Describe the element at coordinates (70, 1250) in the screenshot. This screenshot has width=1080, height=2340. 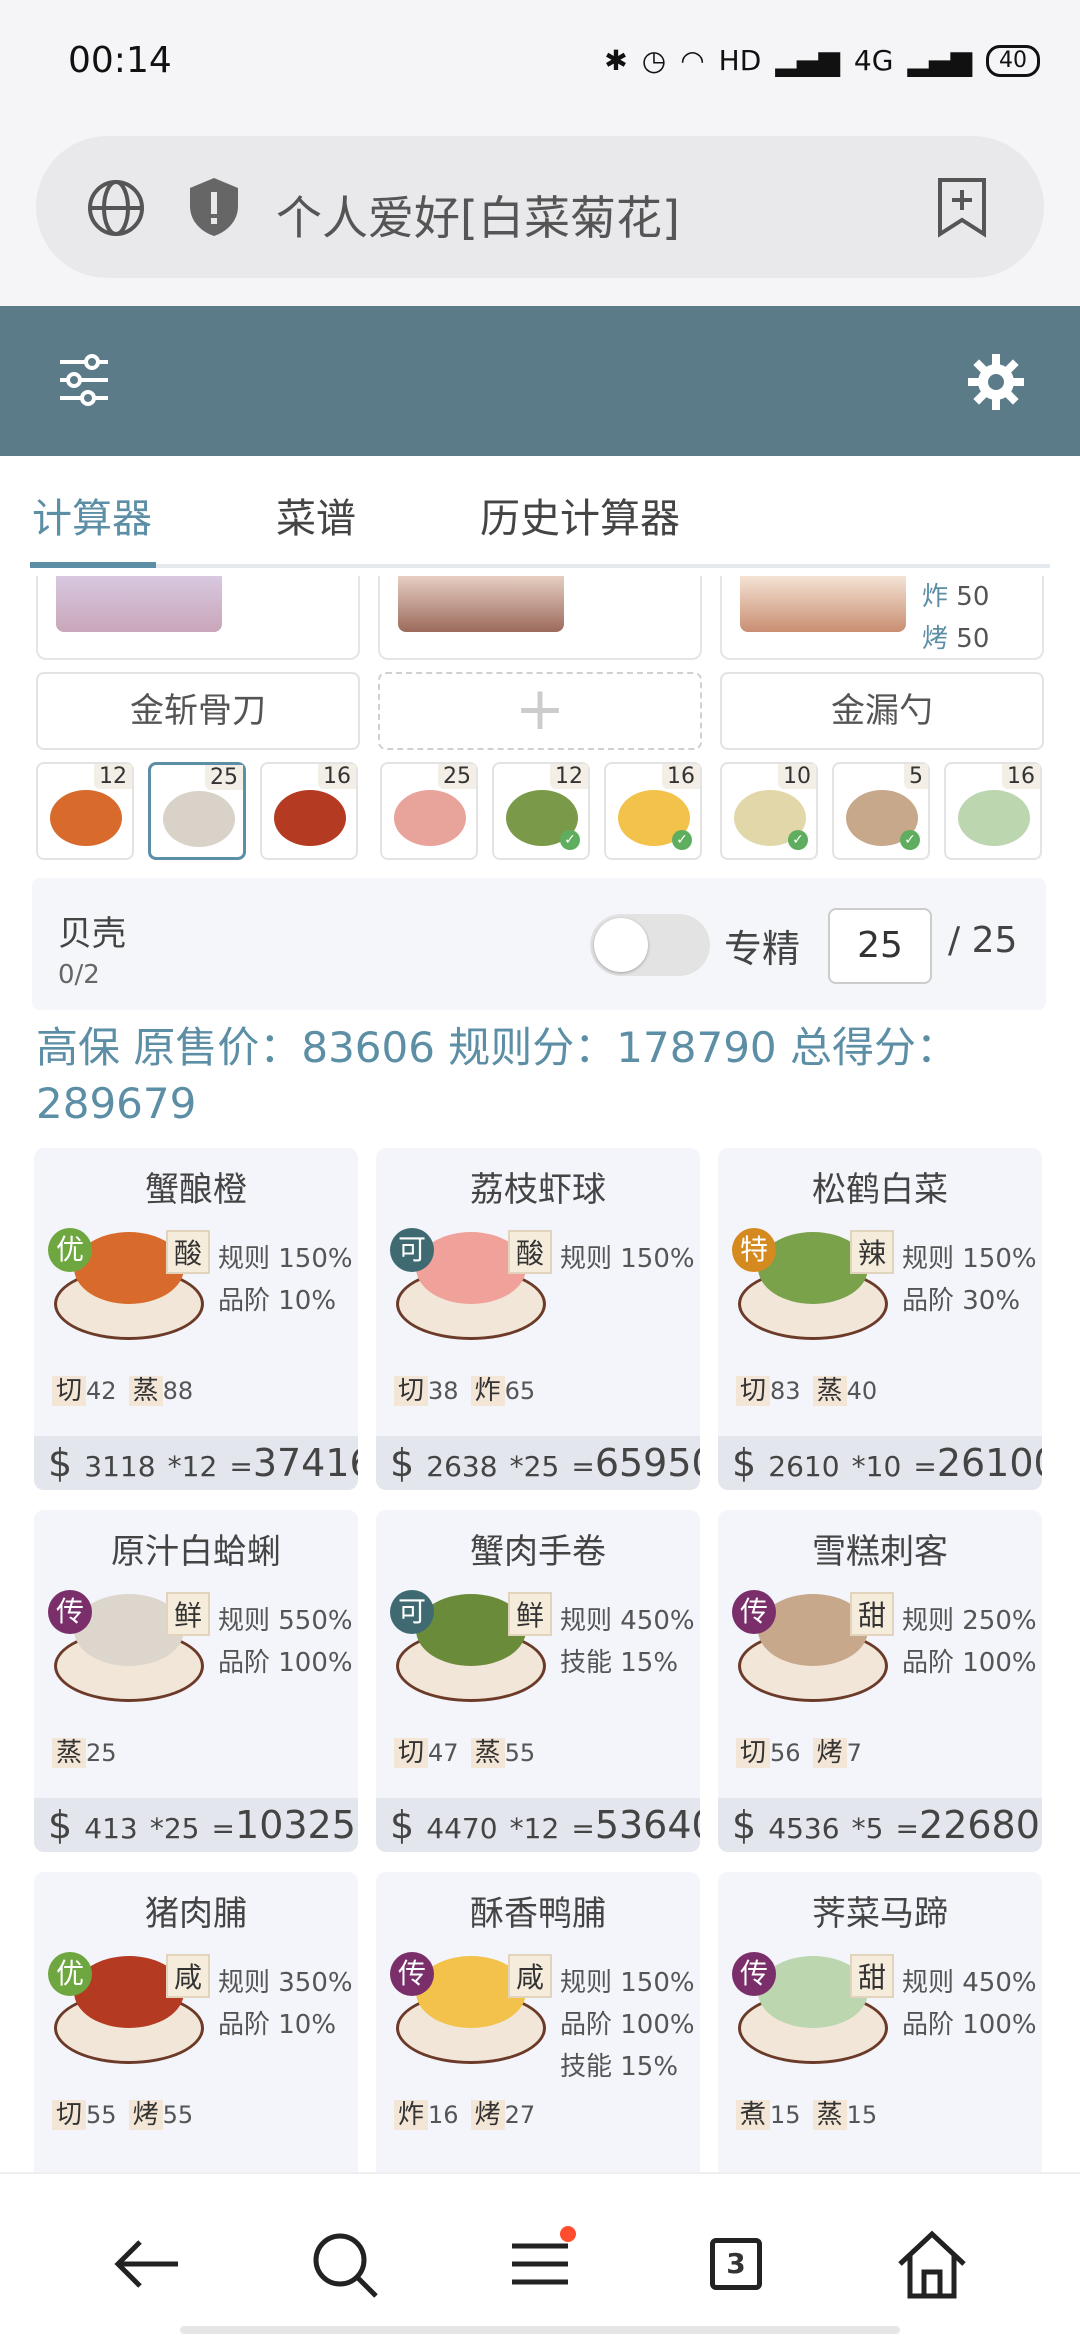
I see `rank-badge: 优` at that location.